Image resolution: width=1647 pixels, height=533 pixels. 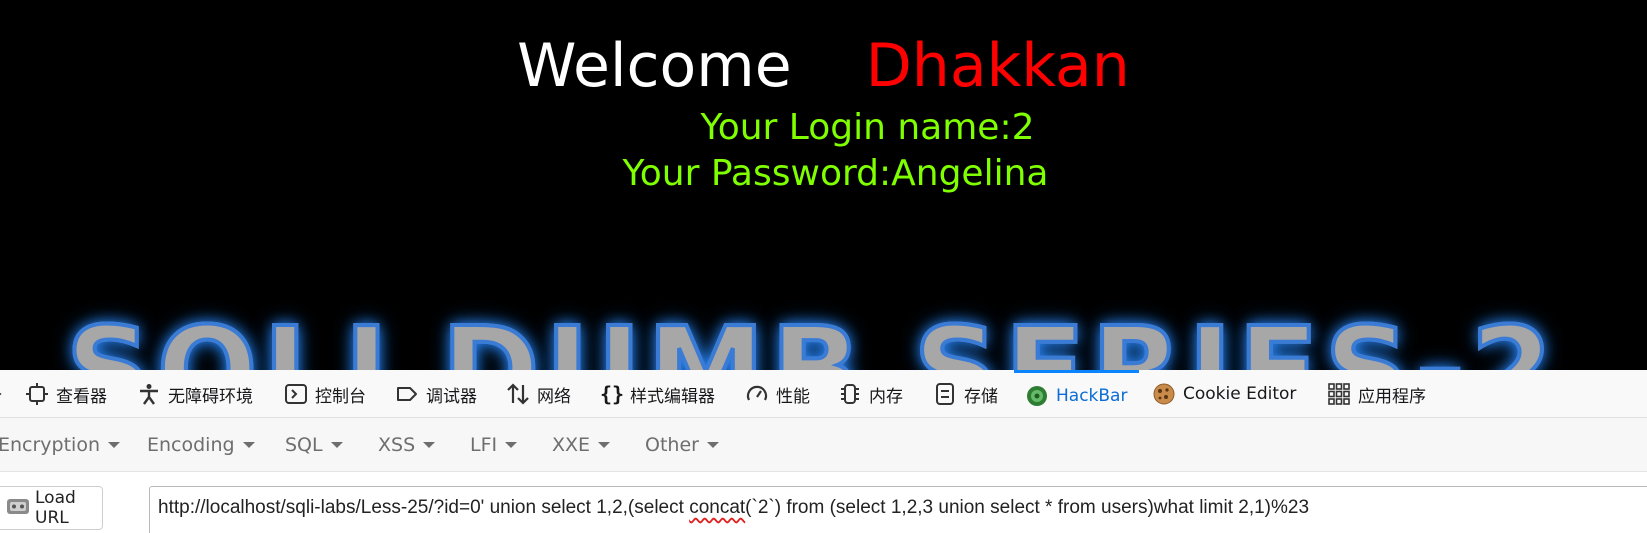 I want to click on memory-icon, so click(x=850, y=394).